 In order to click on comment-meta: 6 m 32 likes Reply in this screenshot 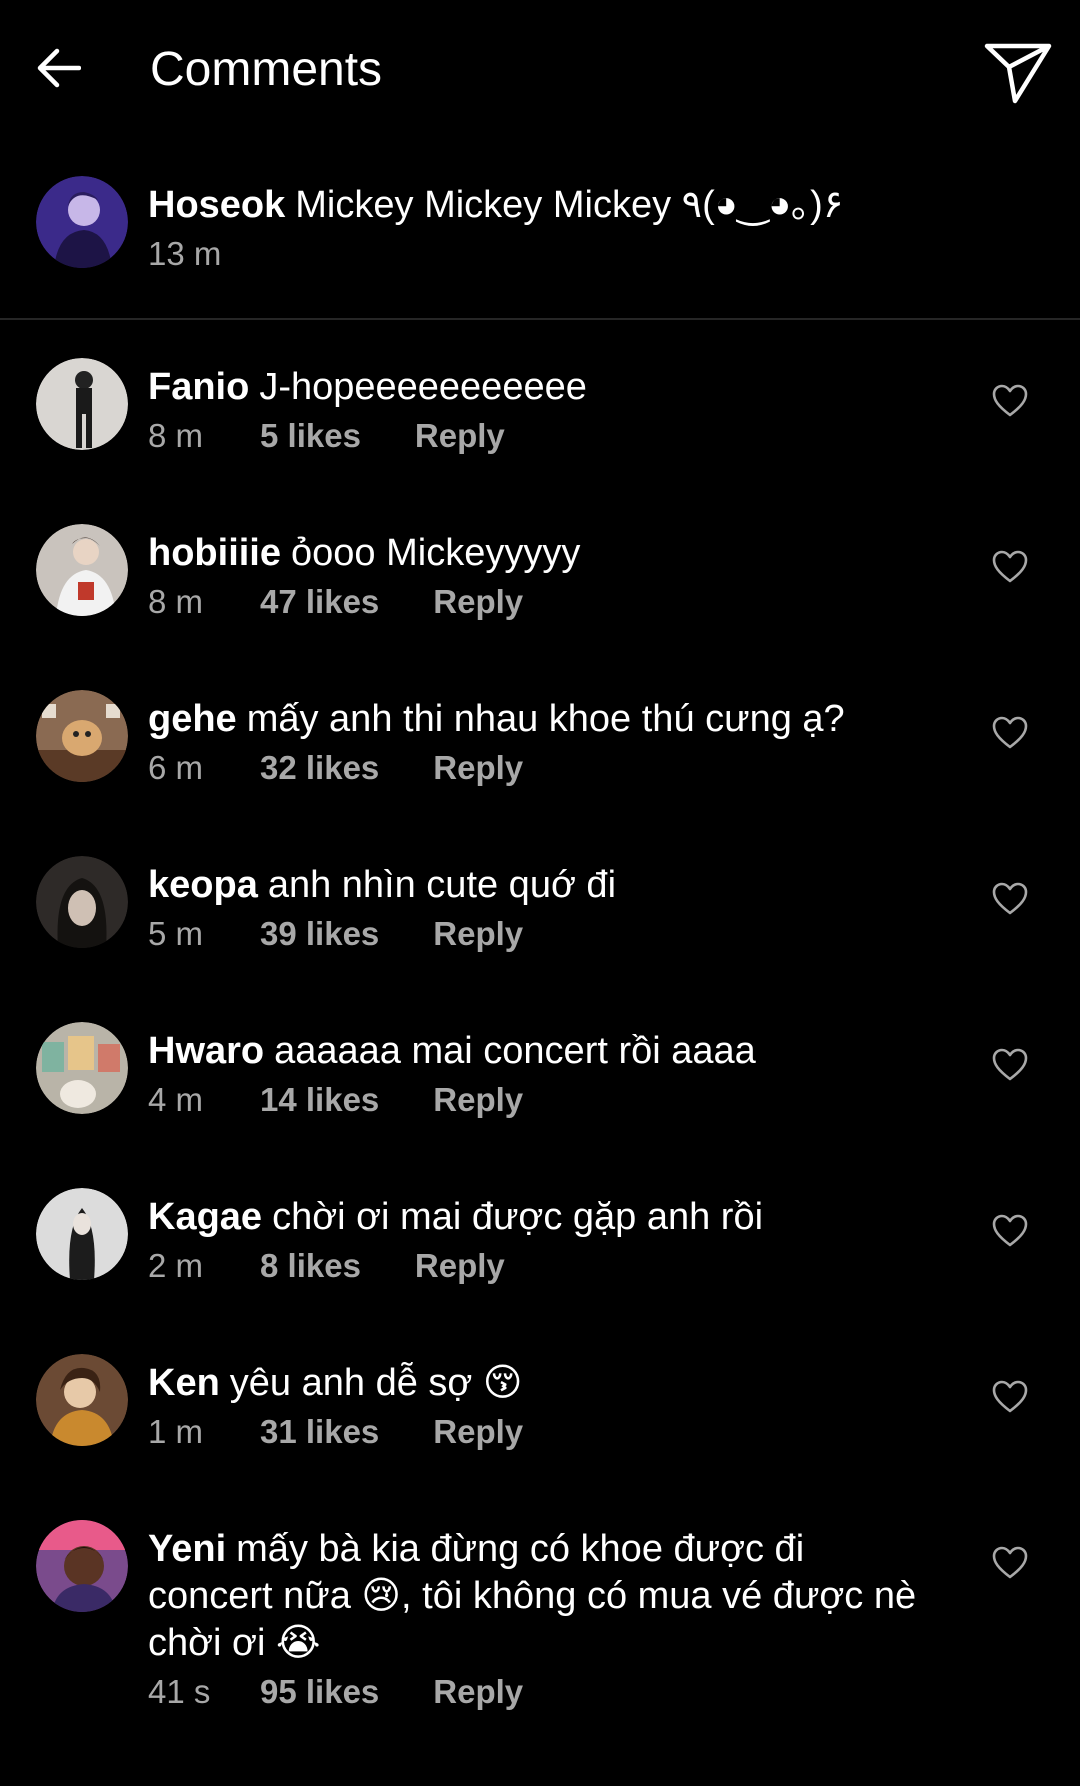, I will do `click(539, 768)`.